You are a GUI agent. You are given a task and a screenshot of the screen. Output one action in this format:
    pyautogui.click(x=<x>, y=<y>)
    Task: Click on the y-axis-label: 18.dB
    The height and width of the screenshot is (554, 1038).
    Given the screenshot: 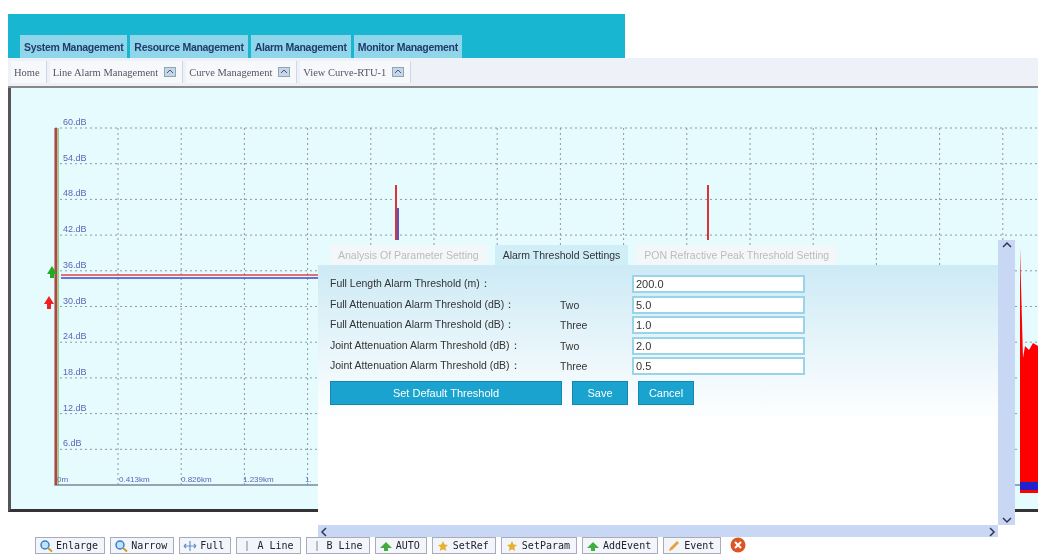 What is the action you would take?
    pyautogui.click(x=75, y=371)
    